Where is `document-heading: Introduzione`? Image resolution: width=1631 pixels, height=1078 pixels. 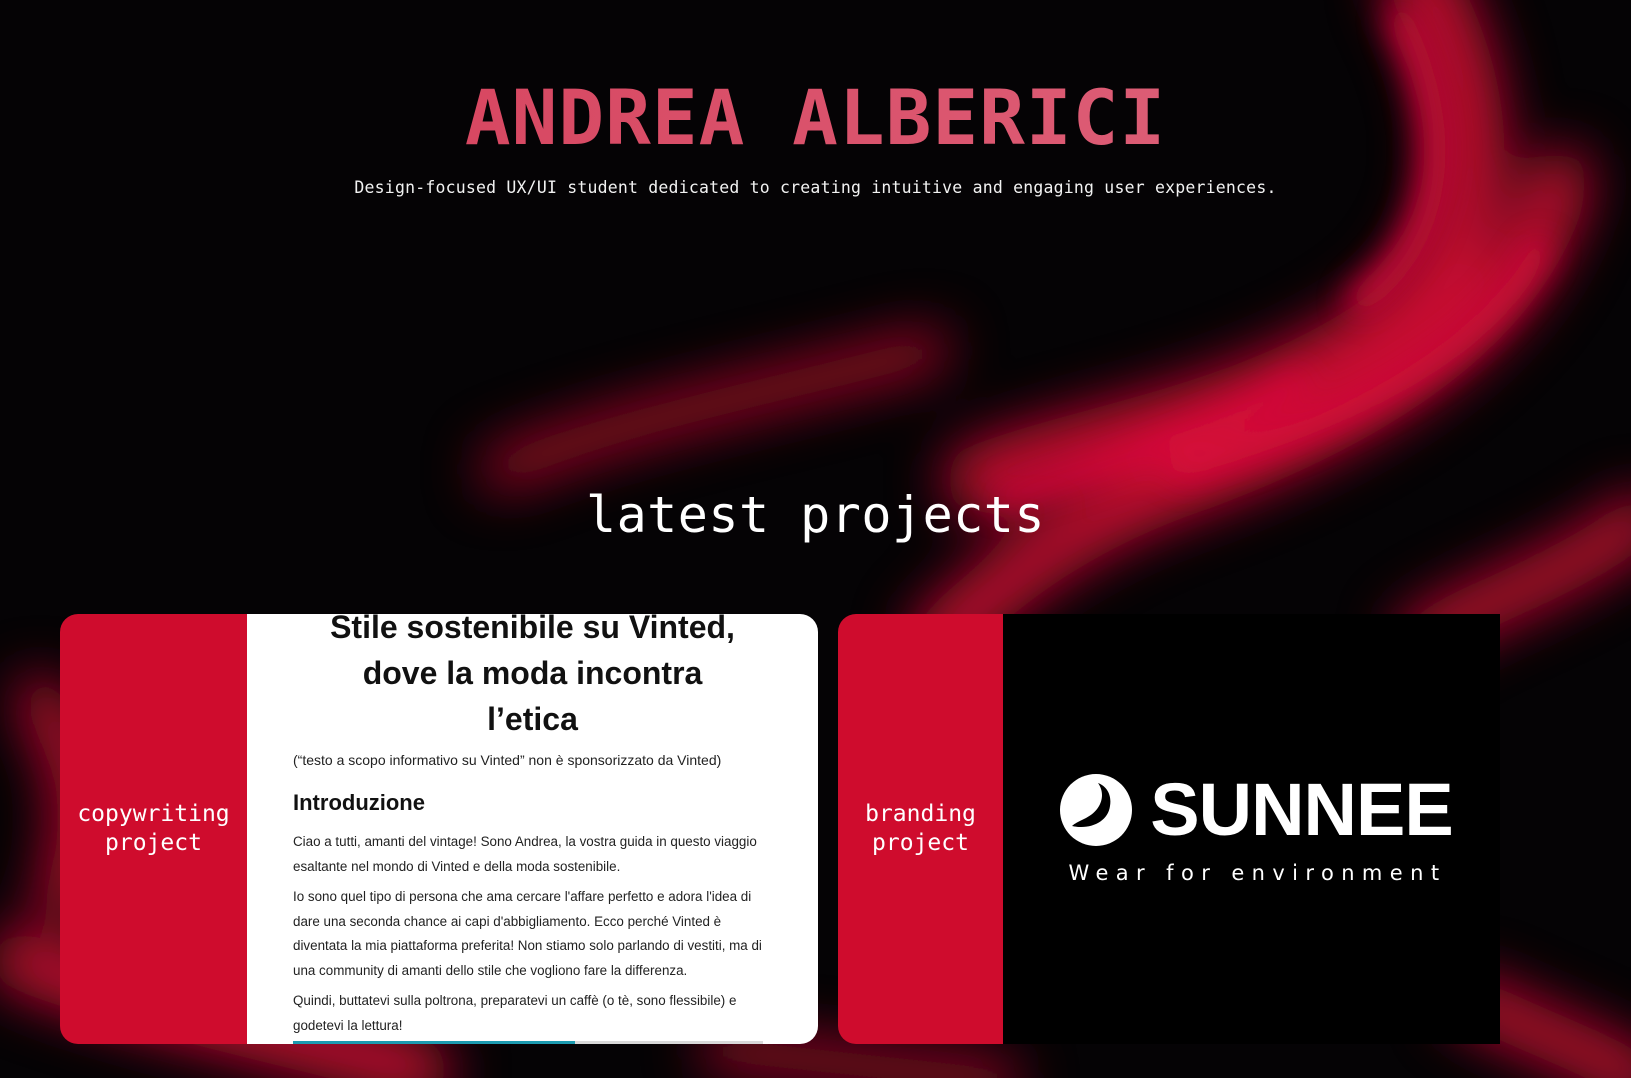
document-heading: Introduzione is located at coordinates (359, 802).